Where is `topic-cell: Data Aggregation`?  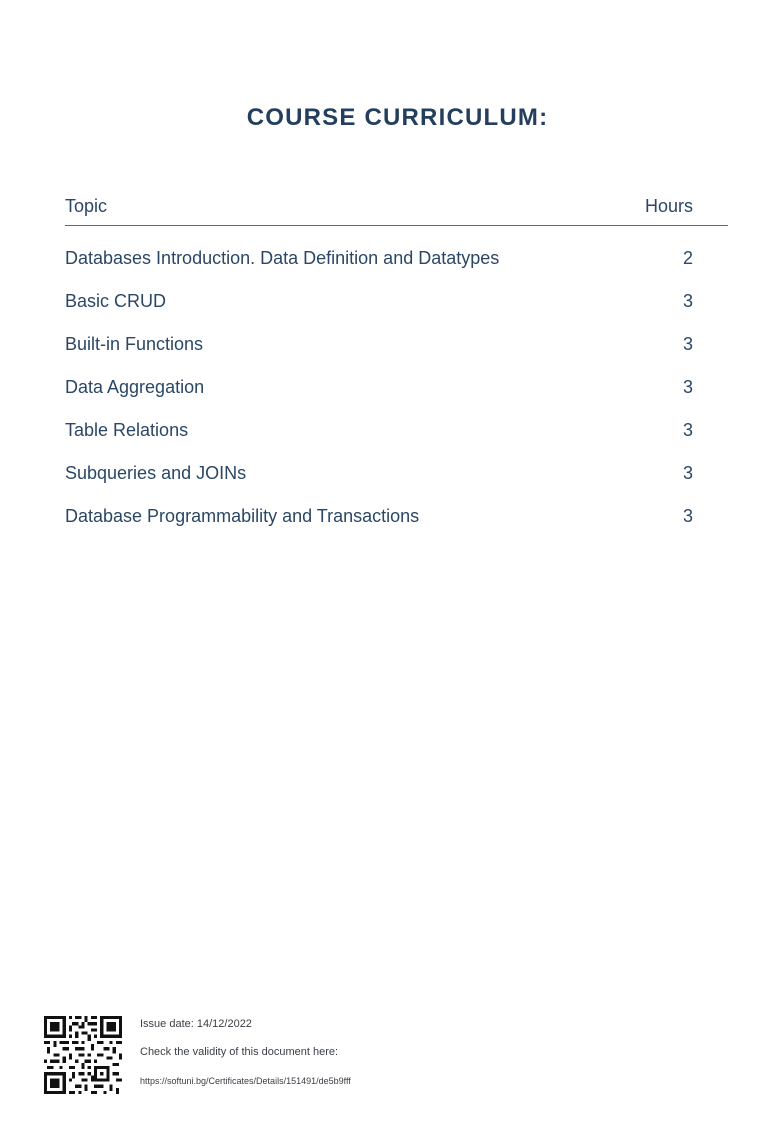 topic-cell: Data Aggregation is located at coordinates (135, 387).